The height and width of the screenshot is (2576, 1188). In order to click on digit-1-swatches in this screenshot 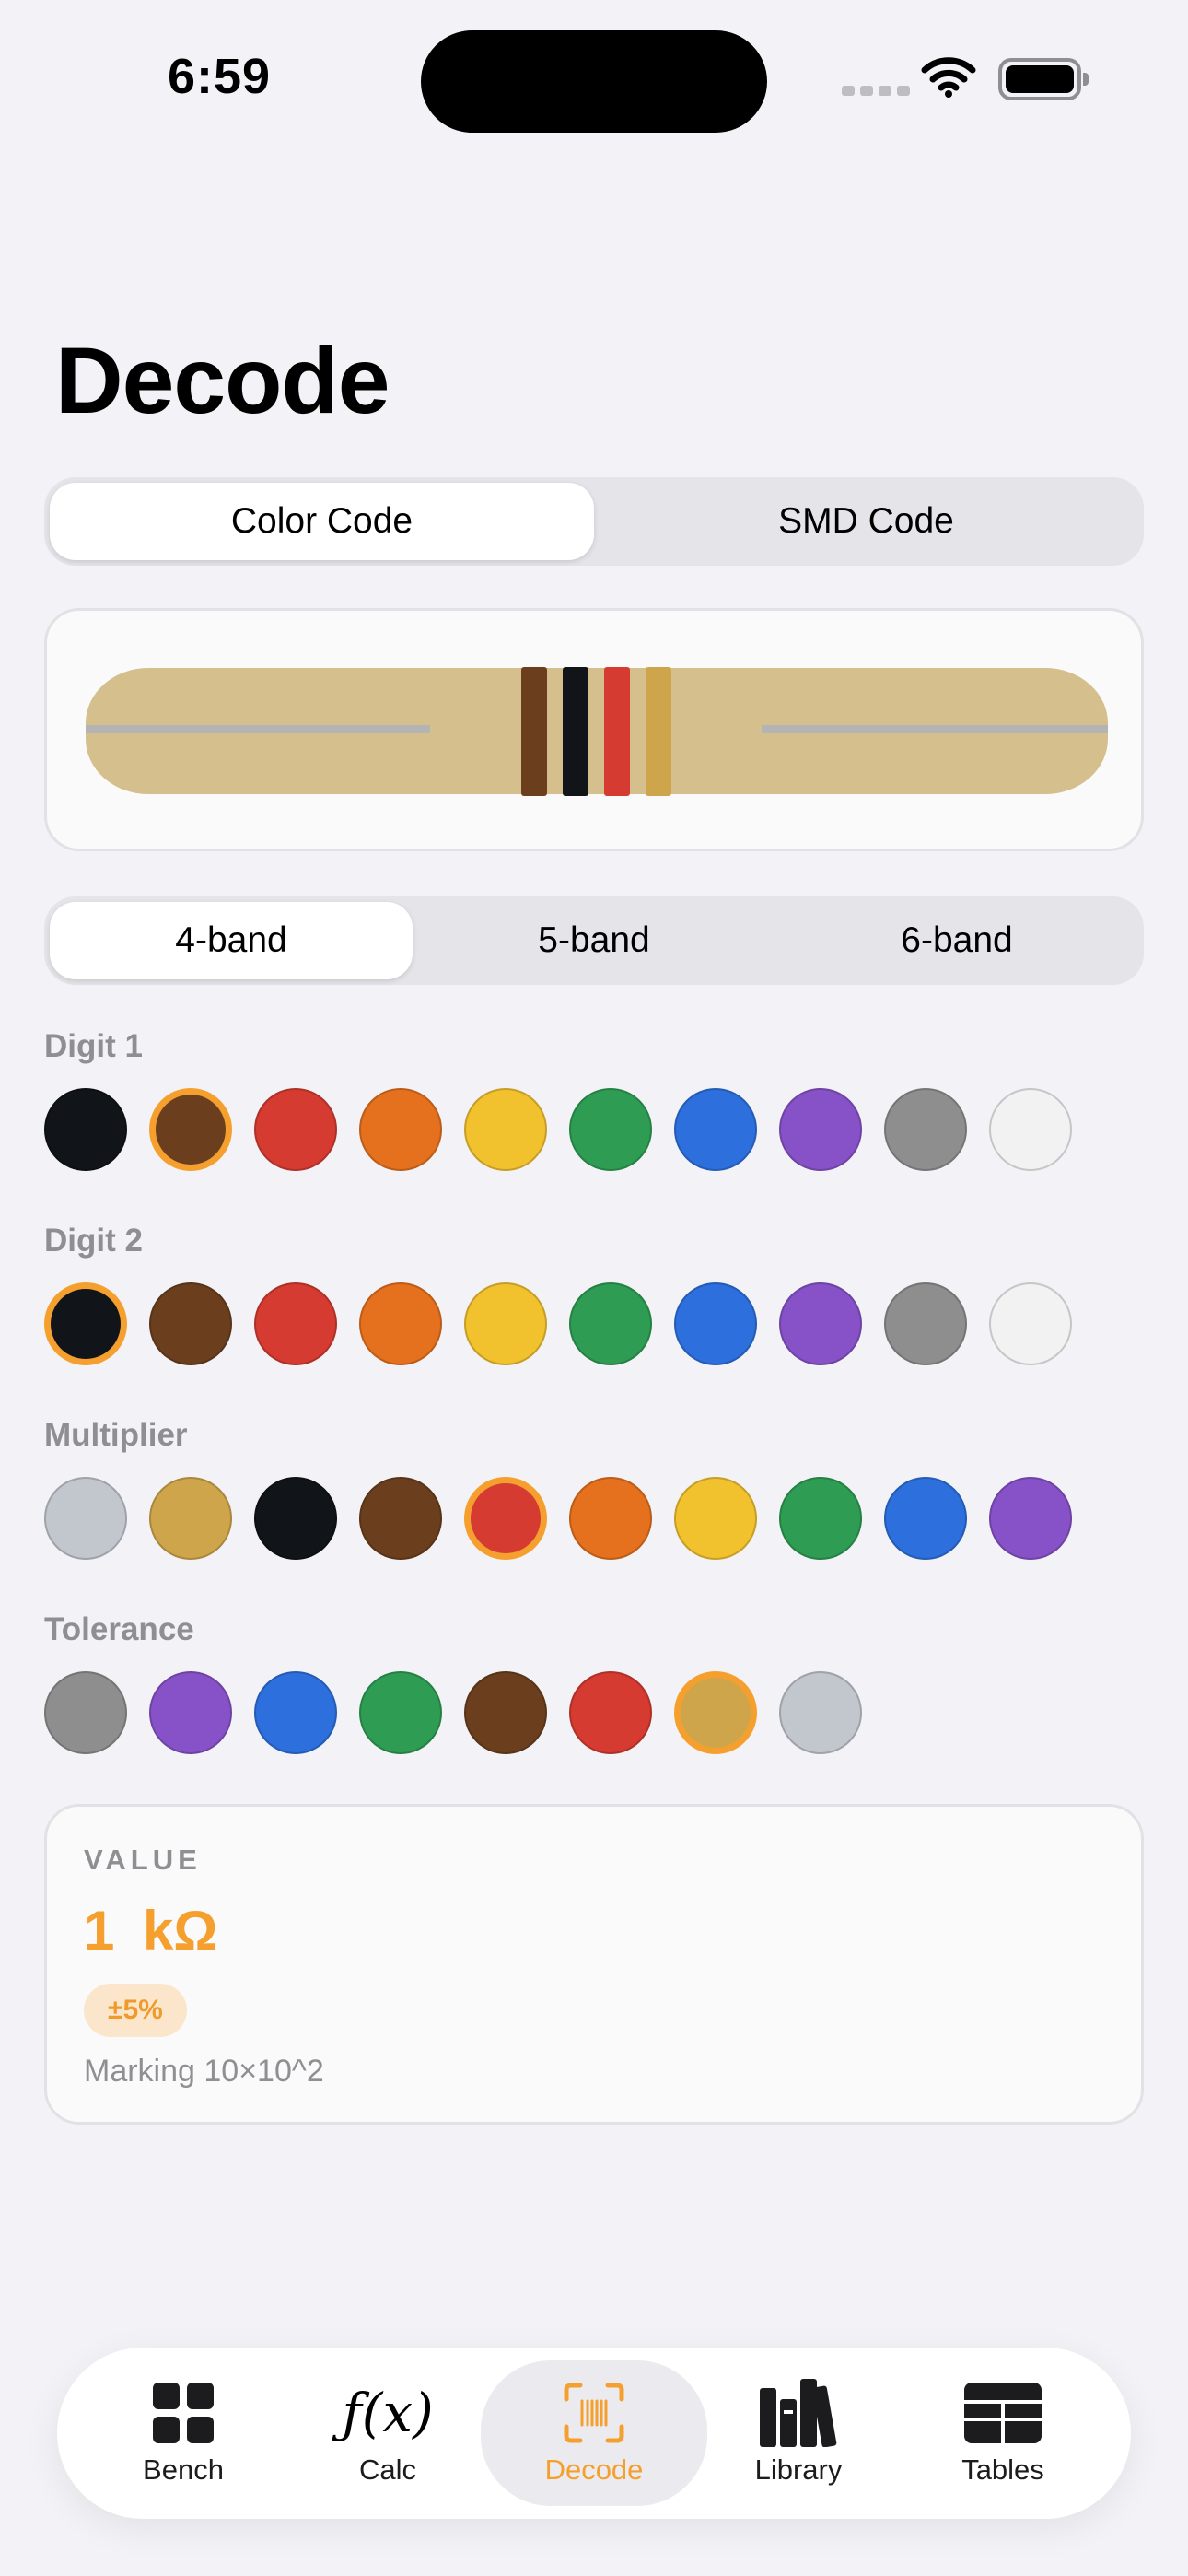, I will do `click(558, 1129)`.